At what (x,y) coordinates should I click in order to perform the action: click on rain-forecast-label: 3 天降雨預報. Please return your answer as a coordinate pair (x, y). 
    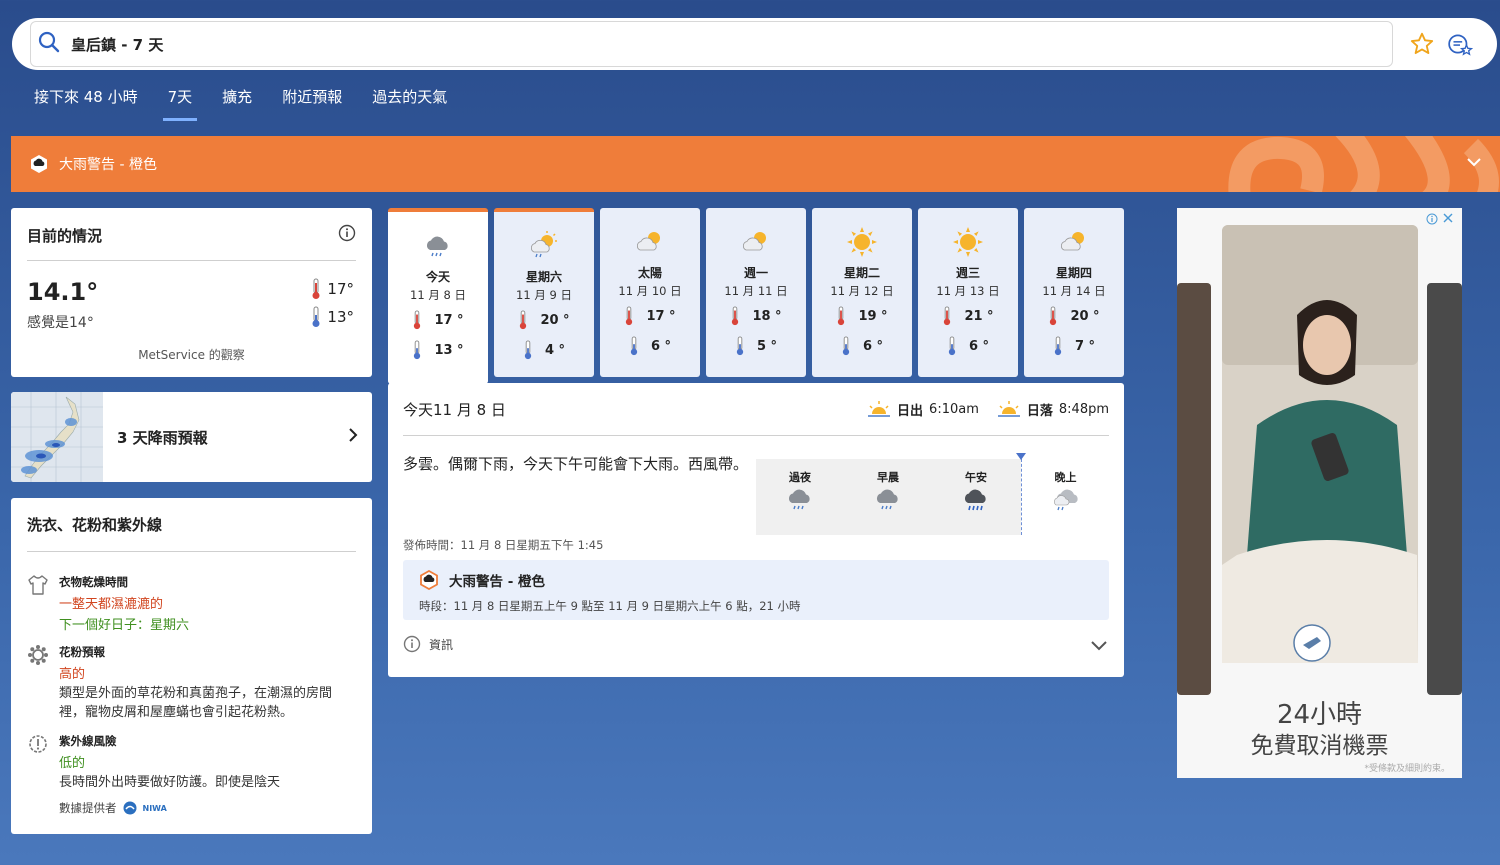
    Looking at the image, I should click on (162, 437).